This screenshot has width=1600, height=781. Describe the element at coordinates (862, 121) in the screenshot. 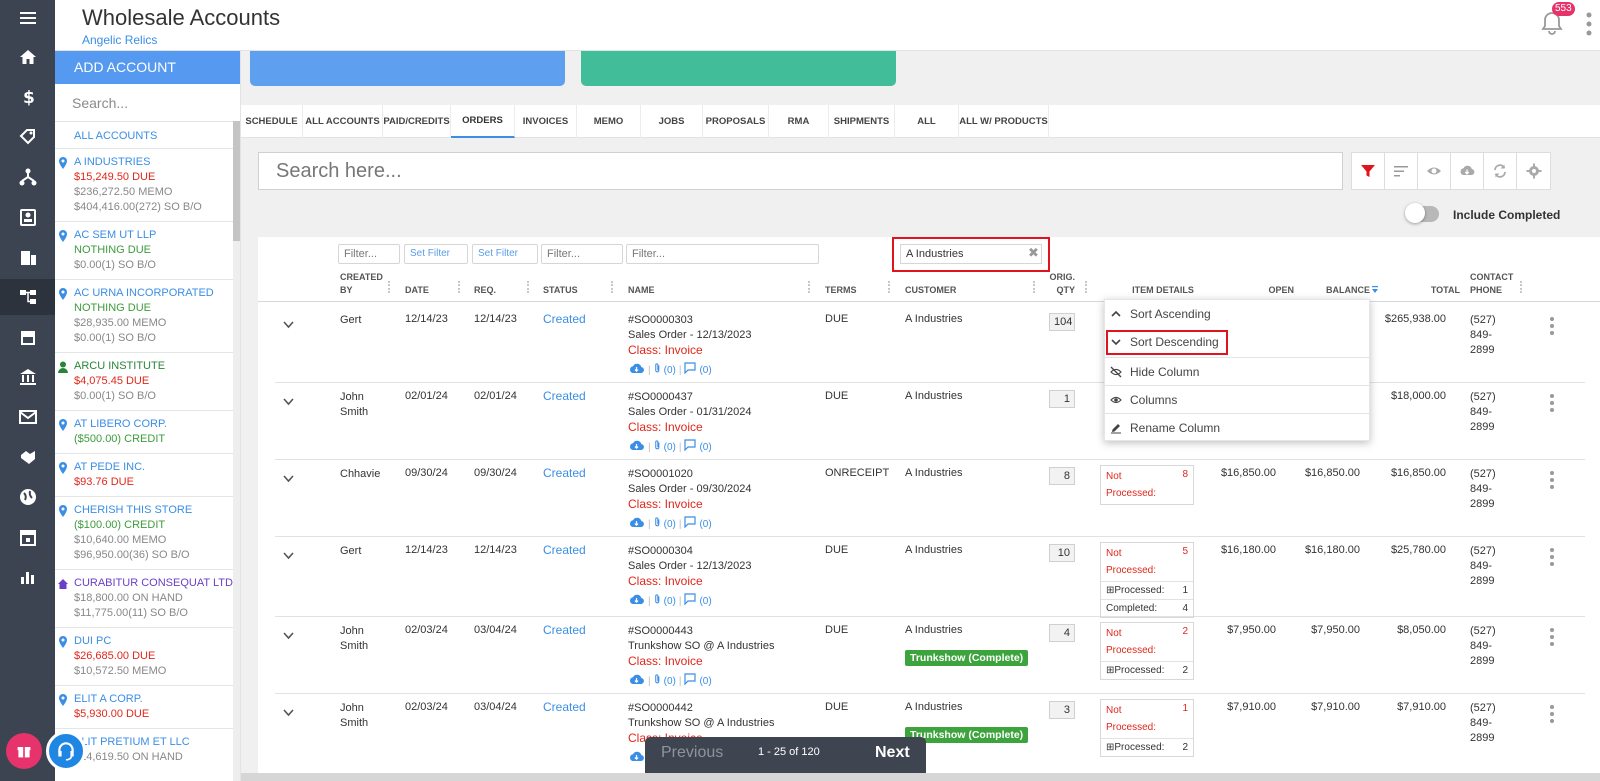

I see `tab-shipments: SHIPMENTS` at that location.